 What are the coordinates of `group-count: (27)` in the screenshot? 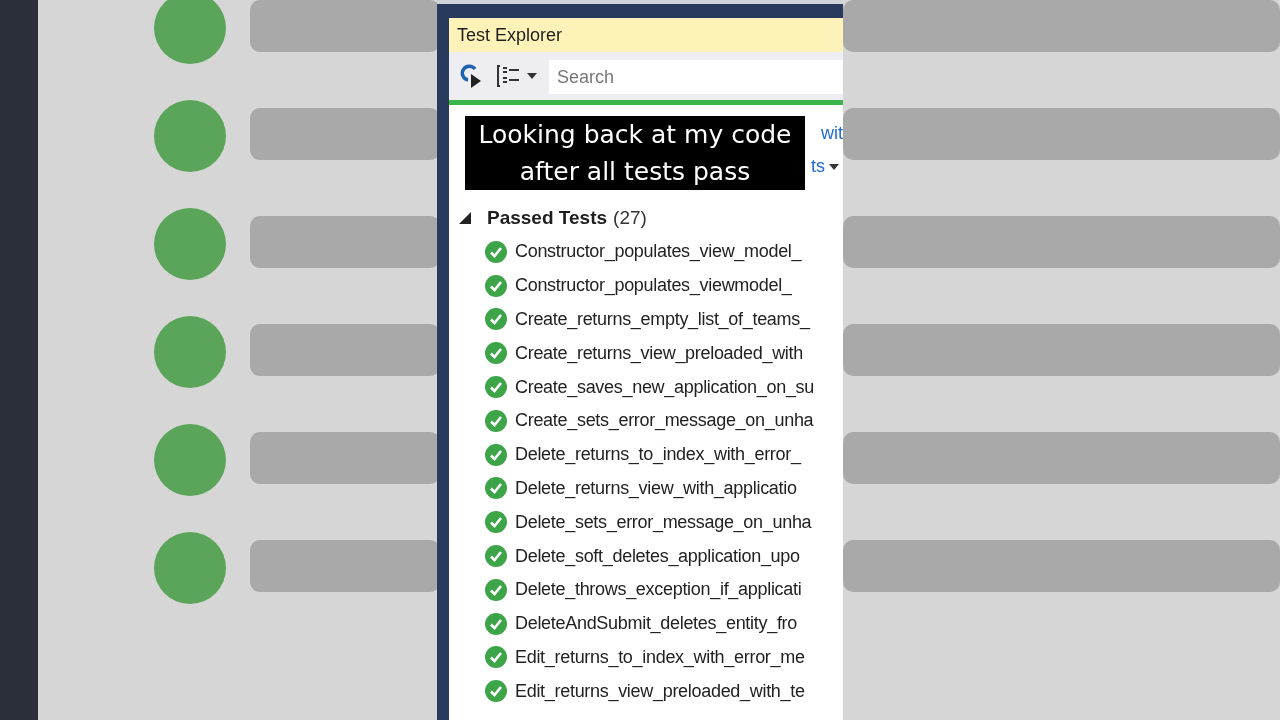 It's located at (630, 218).